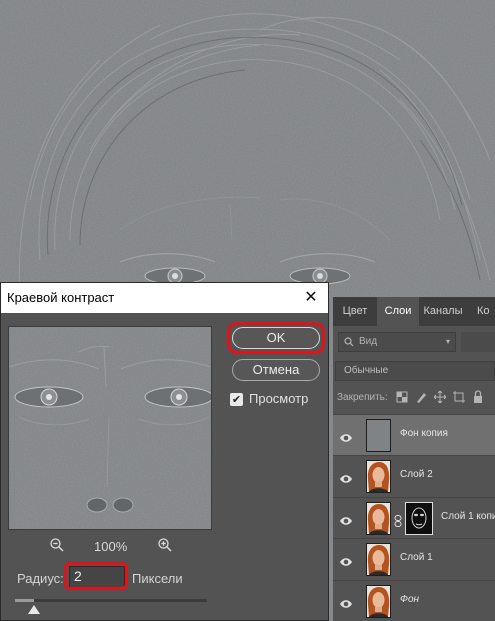  I want to click on layer-filter: Вид ▾, so click(397, 342).